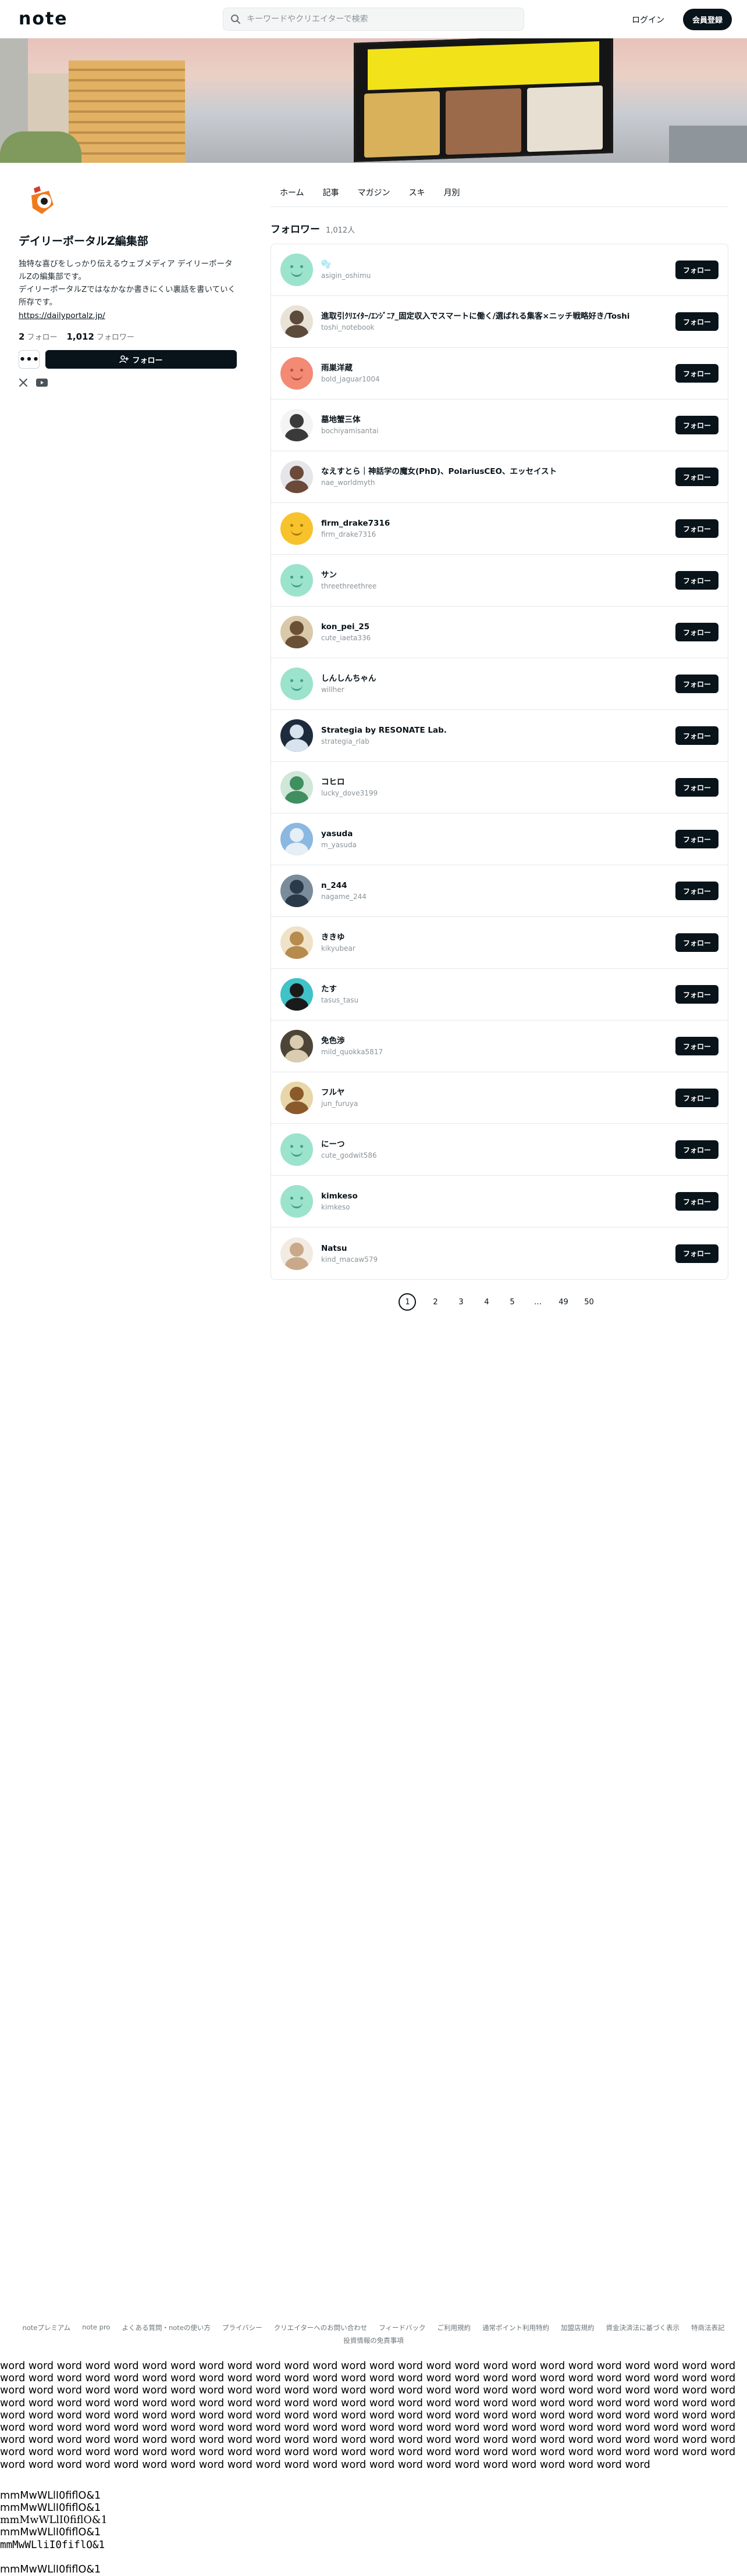 The width and height of the screenshot is (747, 2576). I want to click on page-link: 50, so click(589, 1302).